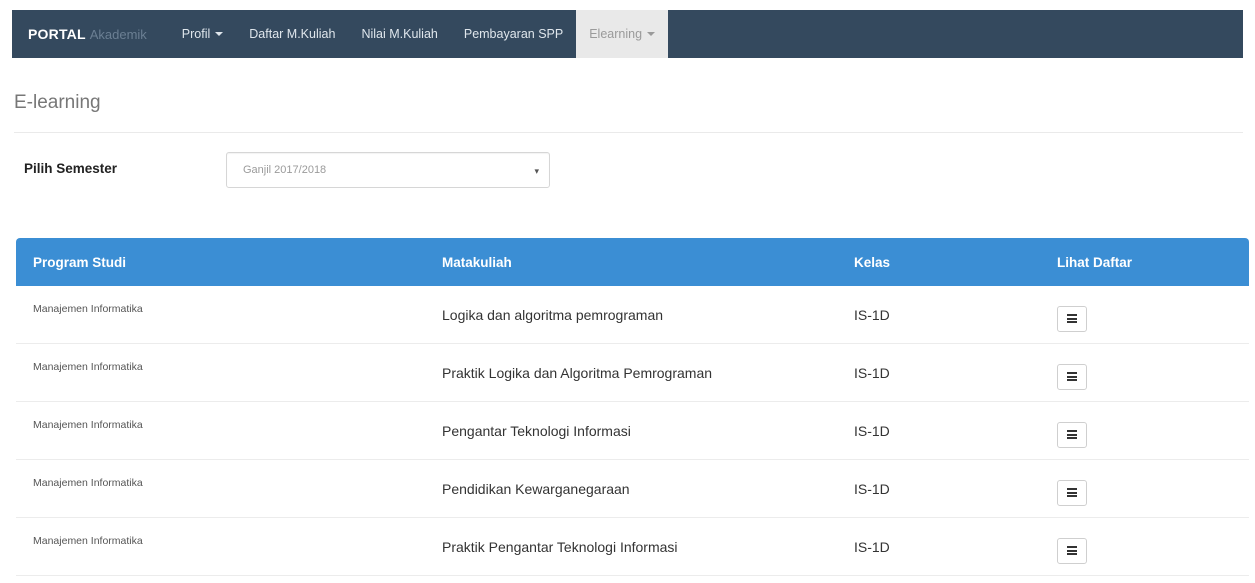 This screenshot has height=583, width=1255. Describe the element at coordinates (388, 170) in the screenshot. I see `semester-select: Ganjil 2017/2018 ▾` at that location.